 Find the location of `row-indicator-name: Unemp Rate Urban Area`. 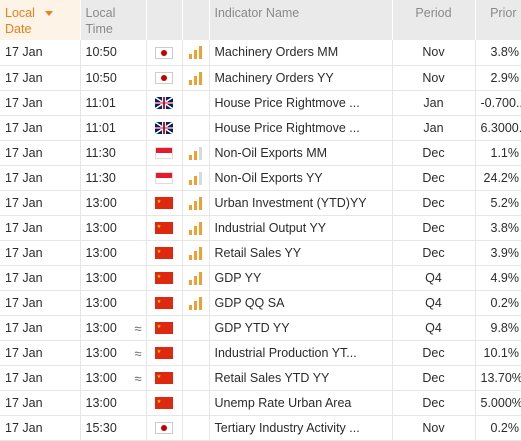

row-indicator-name: Unemp Rate Urban Area is located at coordinates (301, 403).